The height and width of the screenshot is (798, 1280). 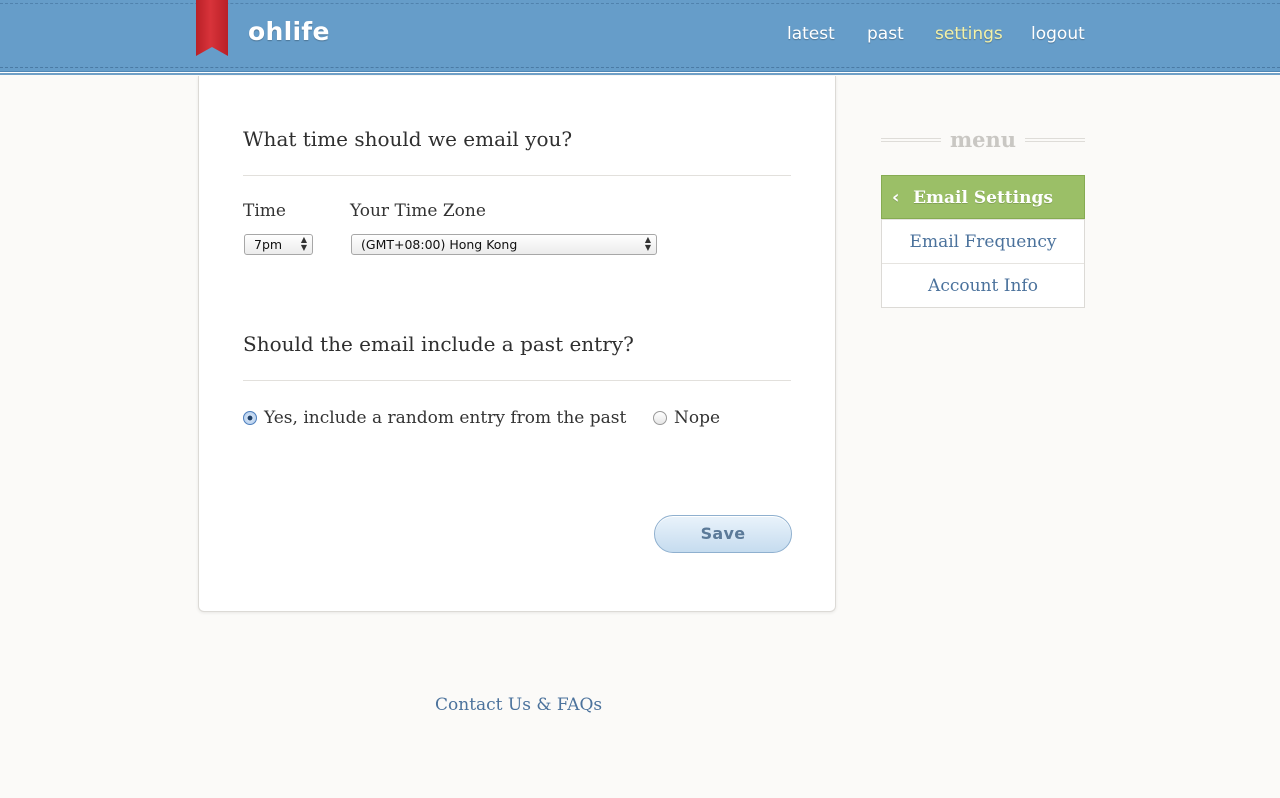 What do you see at coordinates (1058, 34) in the screenshot?
I see `nav-logout: logout` at bounding box center [1058, 34].